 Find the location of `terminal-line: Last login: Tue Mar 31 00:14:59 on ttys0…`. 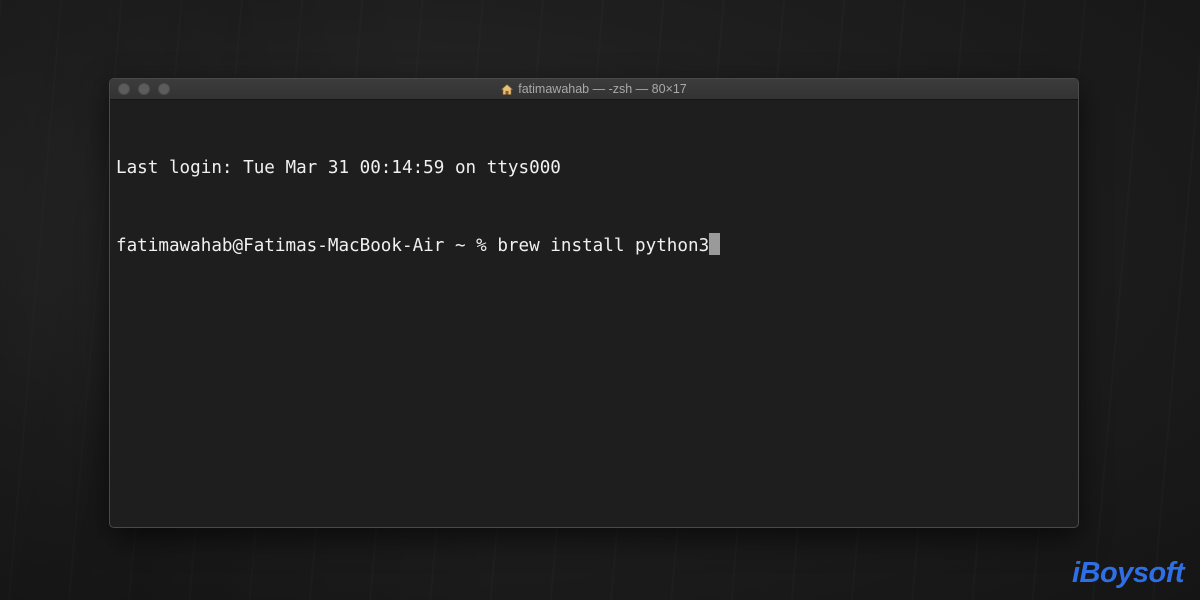

terminal-line: Last login: Tue Mar 31 00:14:59 on ttys0… is located at coordinates (338, 168).